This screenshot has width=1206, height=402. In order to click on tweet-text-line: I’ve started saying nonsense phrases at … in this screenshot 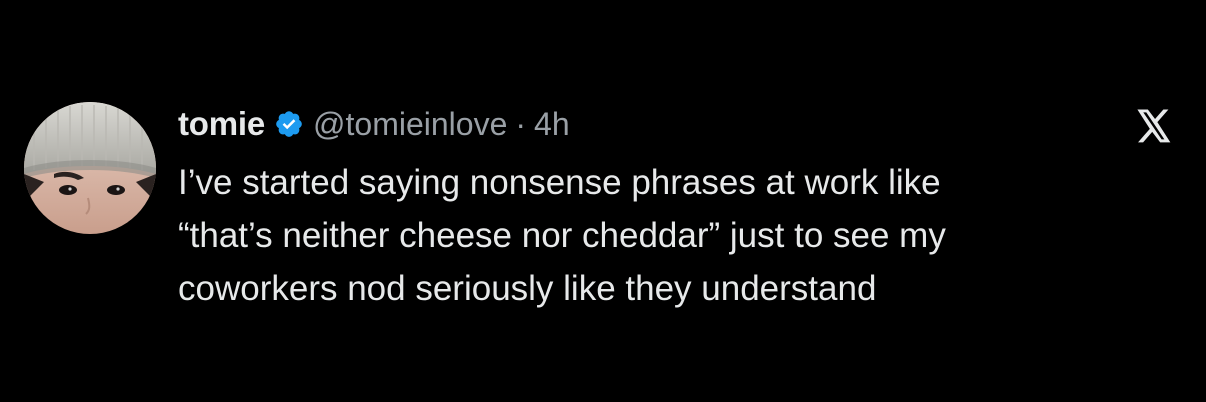, I will do `click(559, 182)`.